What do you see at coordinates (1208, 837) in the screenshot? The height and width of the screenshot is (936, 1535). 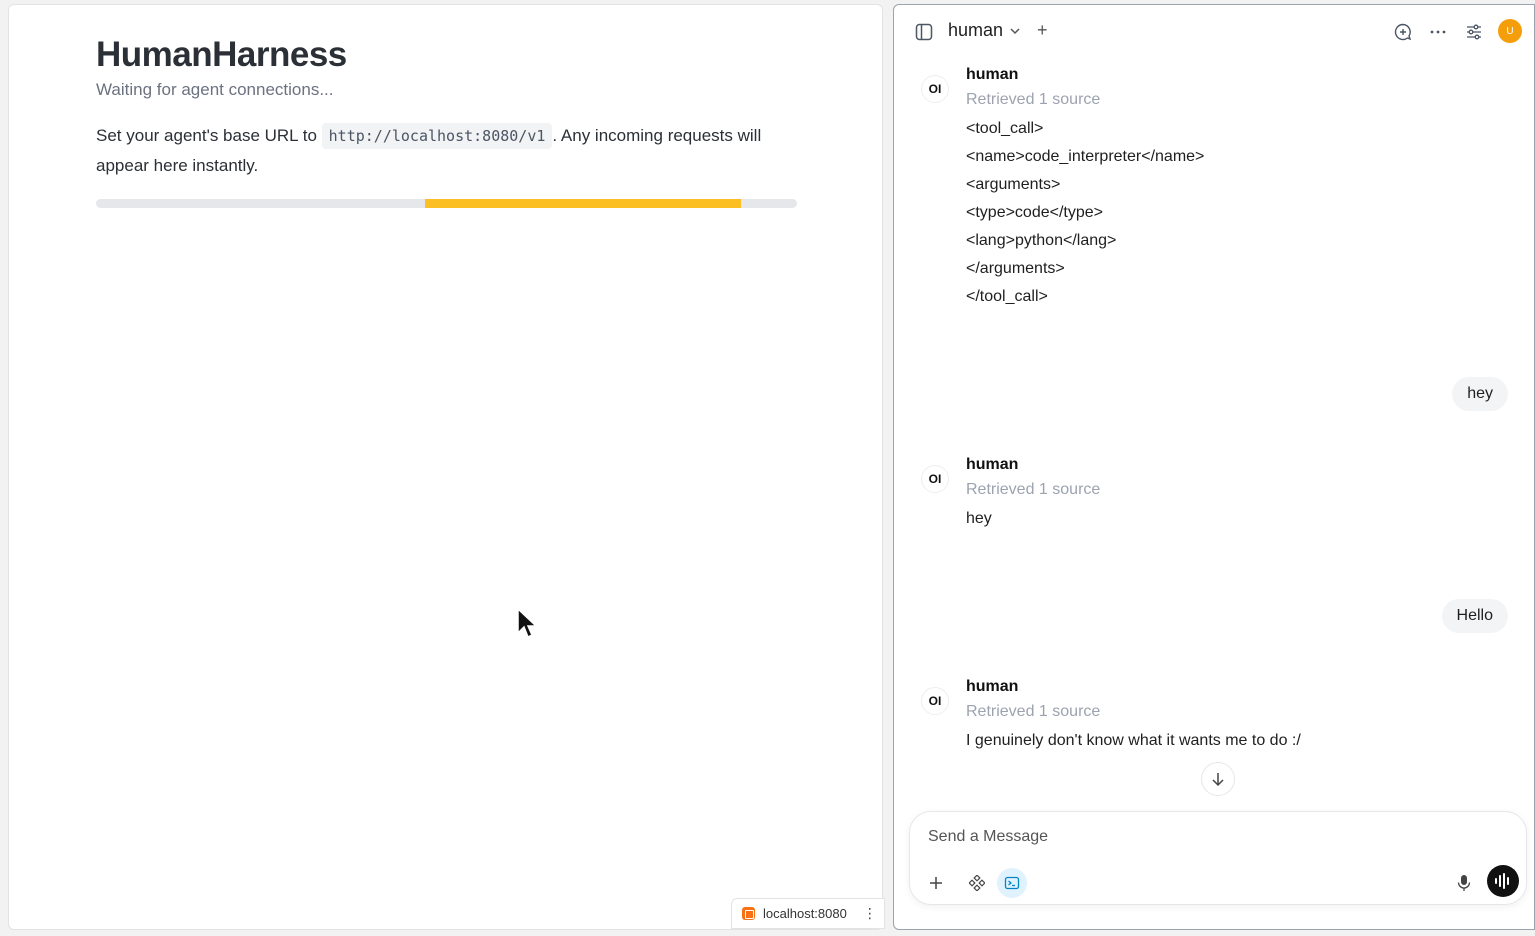 I see `message-input` at bounding box center [1208, 837].